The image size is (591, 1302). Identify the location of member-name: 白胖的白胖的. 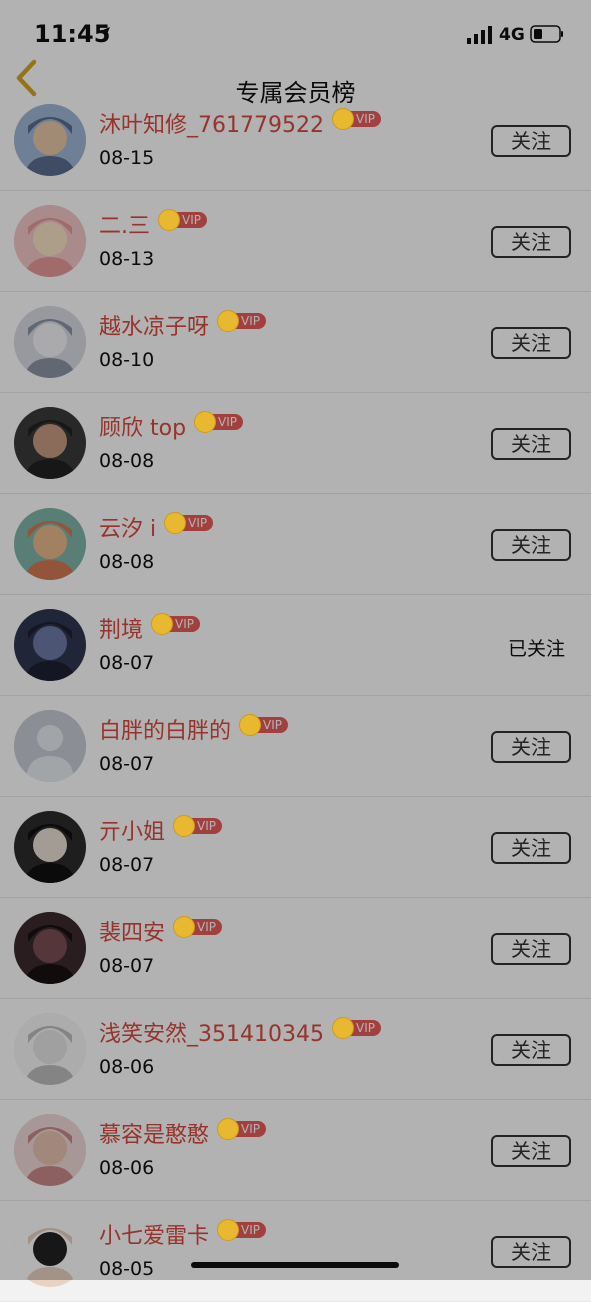
(165, 729).